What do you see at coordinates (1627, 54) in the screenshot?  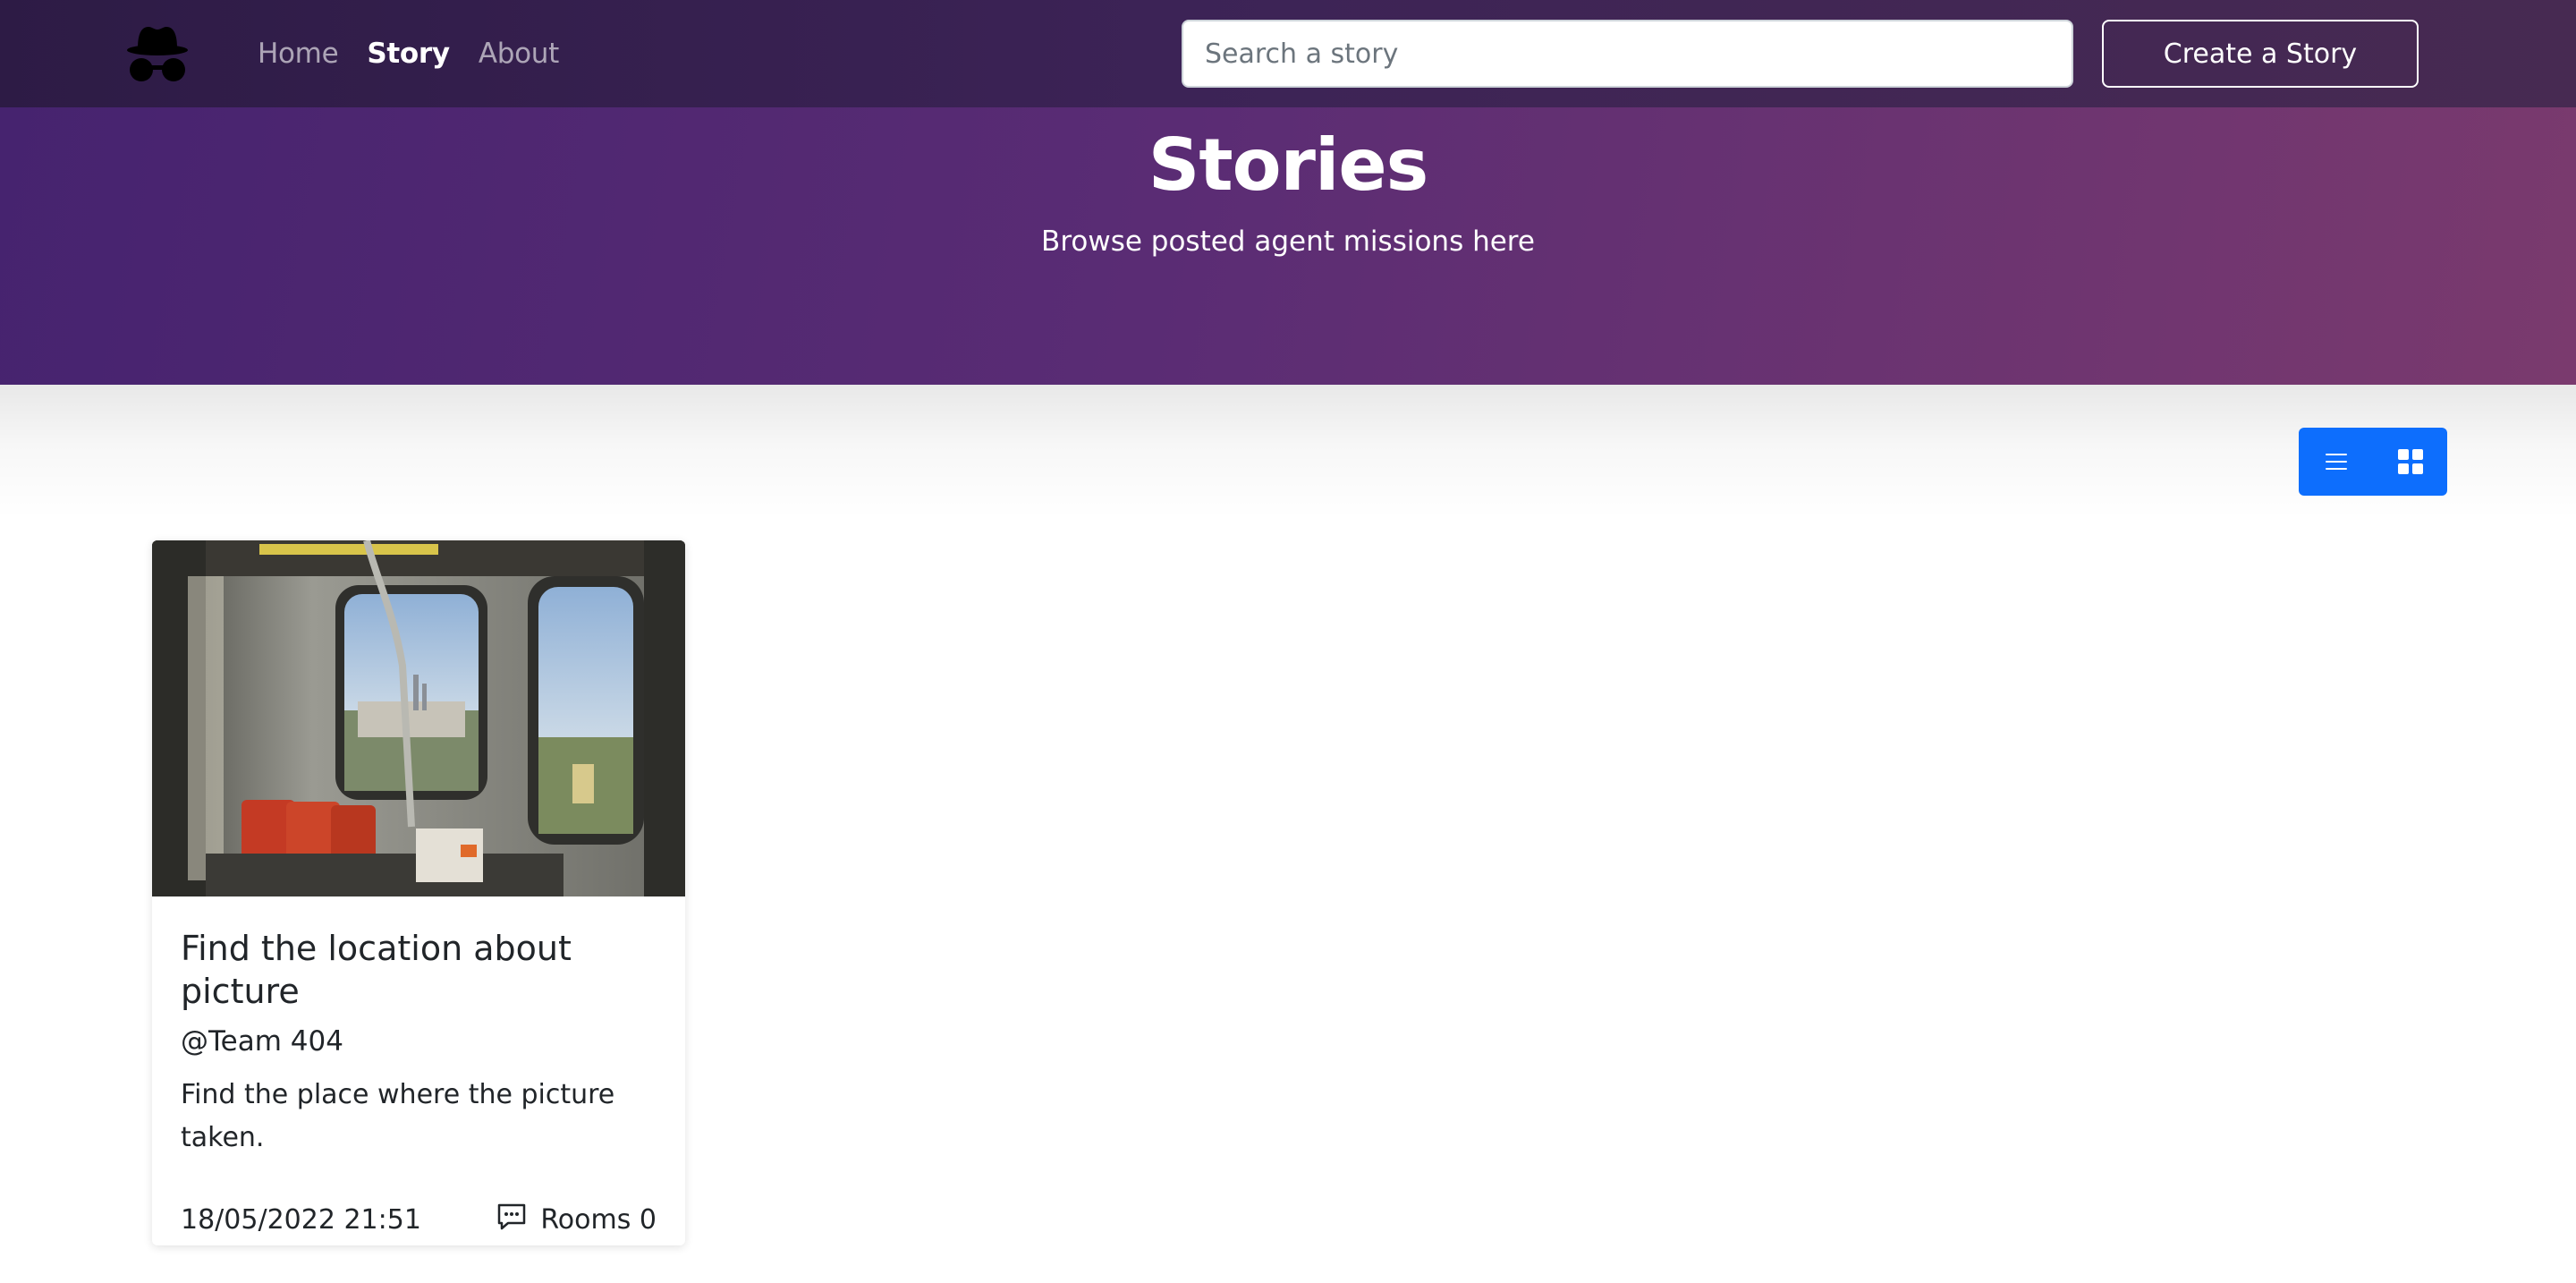 I see `search-input` at bounding box center [1627, 54].